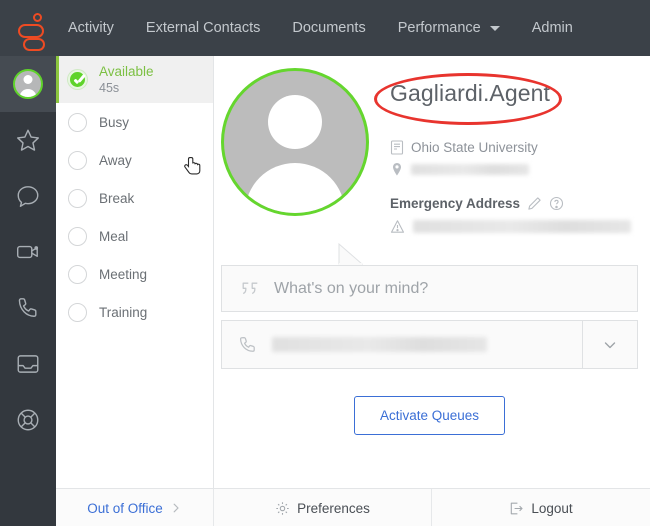 The image size is (650, 526). I want to click on preferences-button: Preferences, so click(323, 507).